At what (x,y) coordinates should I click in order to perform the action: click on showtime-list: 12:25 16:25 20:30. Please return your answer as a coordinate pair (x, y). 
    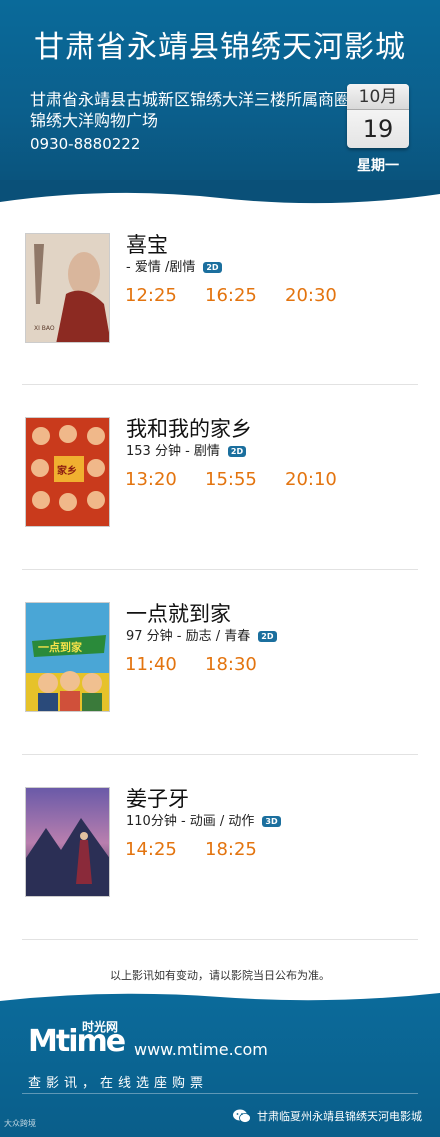
    Looking at the image, I should click on (245, 295).